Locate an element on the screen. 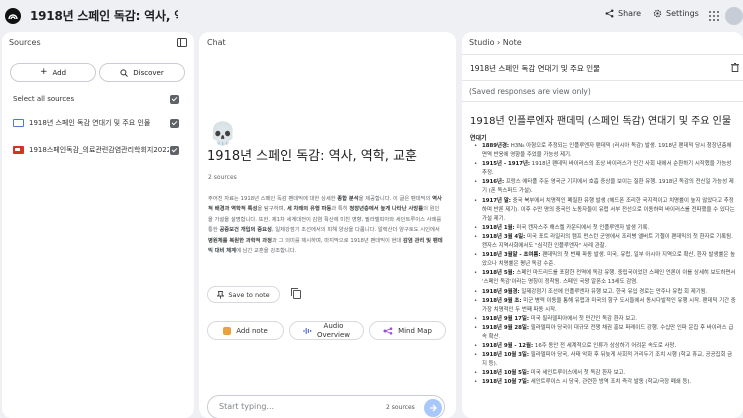 This screenshot has height=418, width=743. summary-highlight: 공중보건 개입의 중요성 is located at coordinates (245, 230).